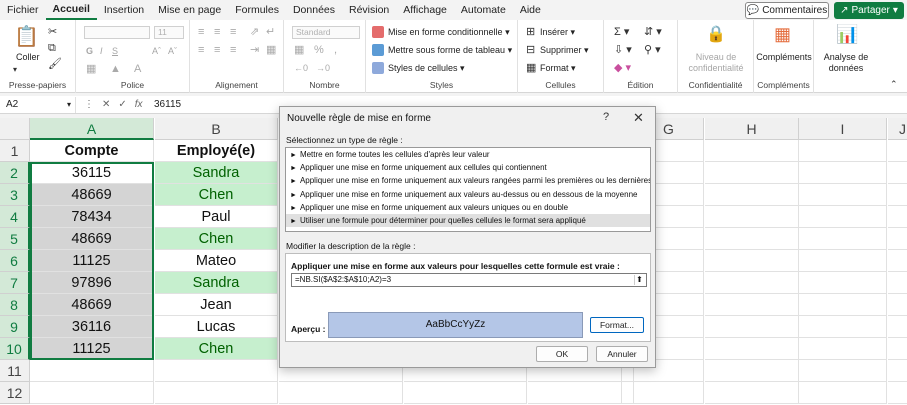 This screenshot has height=405, width=907. I want to click on currency-icon: ▦, so click(299, 50).